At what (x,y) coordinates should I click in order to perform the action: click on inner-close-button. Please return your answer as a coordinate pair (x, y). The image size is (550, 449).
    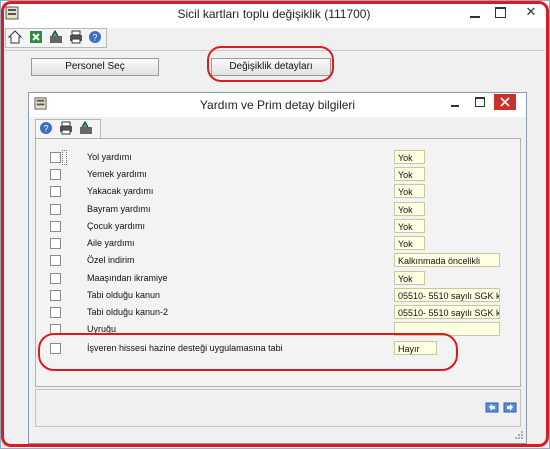
    Looking at the image, I should click on (505, 102).